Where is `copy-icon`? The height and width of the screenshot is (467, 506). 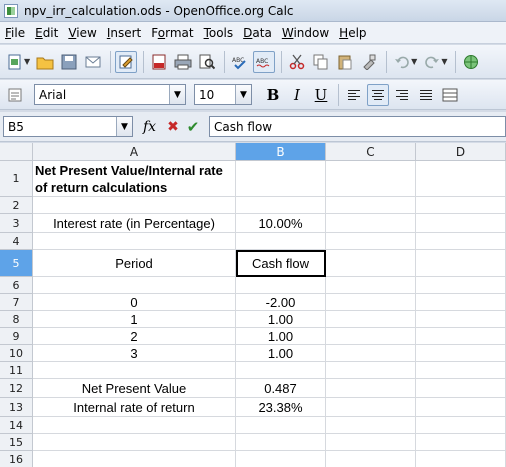 copy-icon is located at coordinates (321, 62).